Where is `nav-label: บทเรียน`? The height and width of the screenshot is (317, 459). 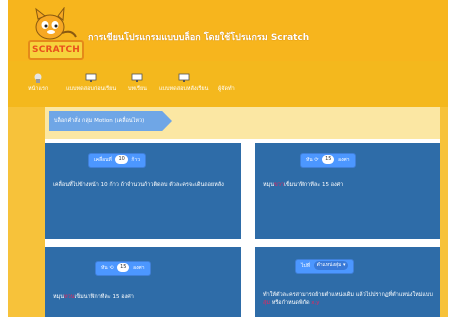 nav-label: บทเรียน is located at coordinates (137, 89).